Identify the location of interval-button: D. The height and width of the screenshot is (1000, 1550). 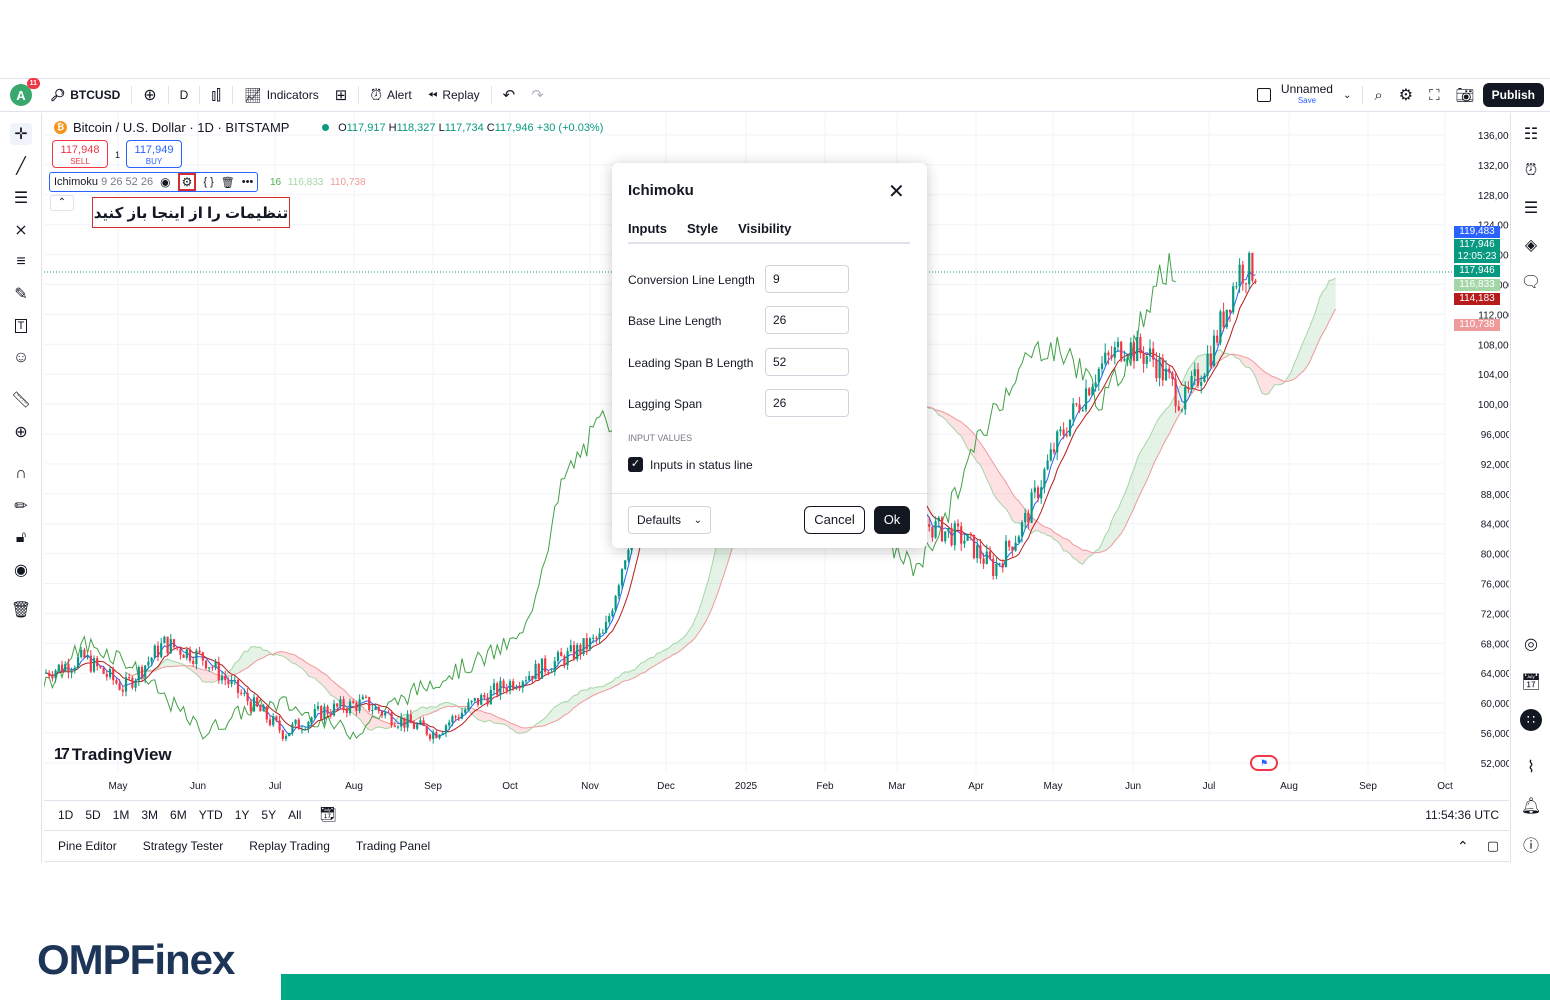
(184, 95).